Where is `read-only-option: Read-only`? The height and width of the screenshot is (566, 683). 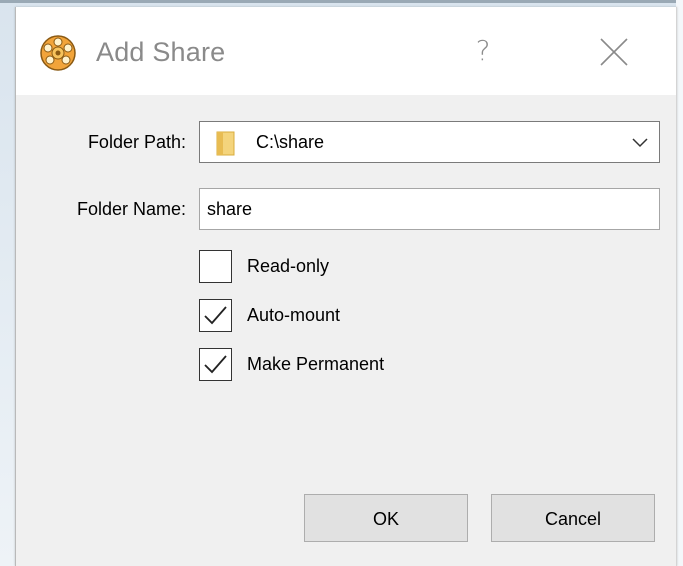
read-only-option: Read-only is located at coordinates (349, 268).